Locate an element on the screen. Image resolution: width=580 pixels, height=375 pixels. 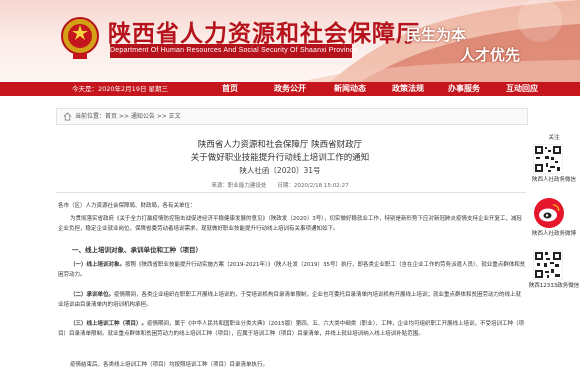
weibo-caption: 陕西人社政务微博 is located at coordinates (553, 234).